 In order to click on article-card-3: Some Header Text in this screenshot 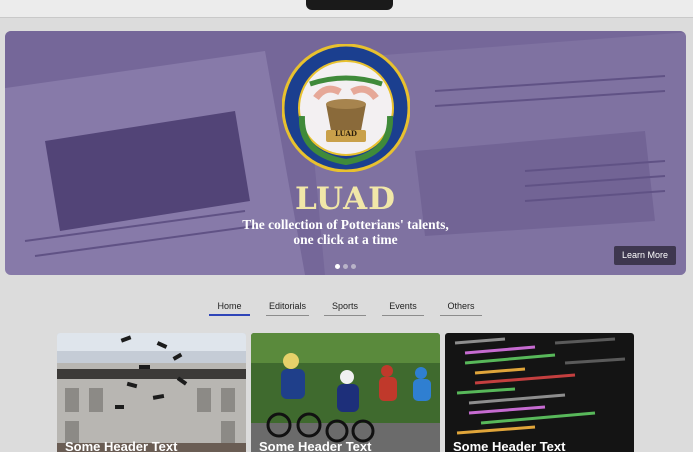, I will do `click(539, 392)`.